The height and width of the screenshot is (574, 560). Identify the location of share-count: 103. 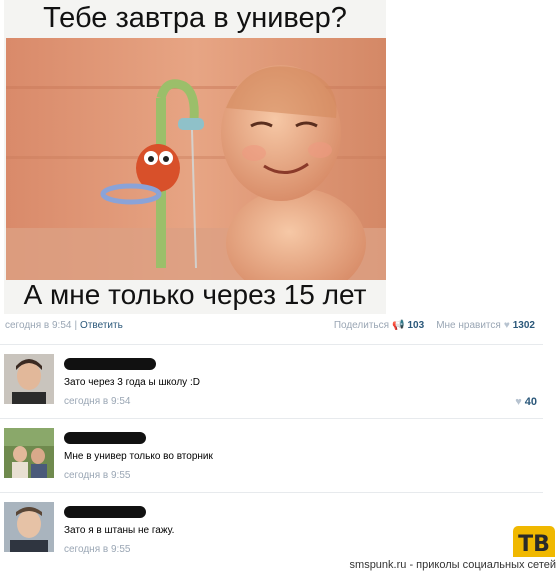
(416, 325).